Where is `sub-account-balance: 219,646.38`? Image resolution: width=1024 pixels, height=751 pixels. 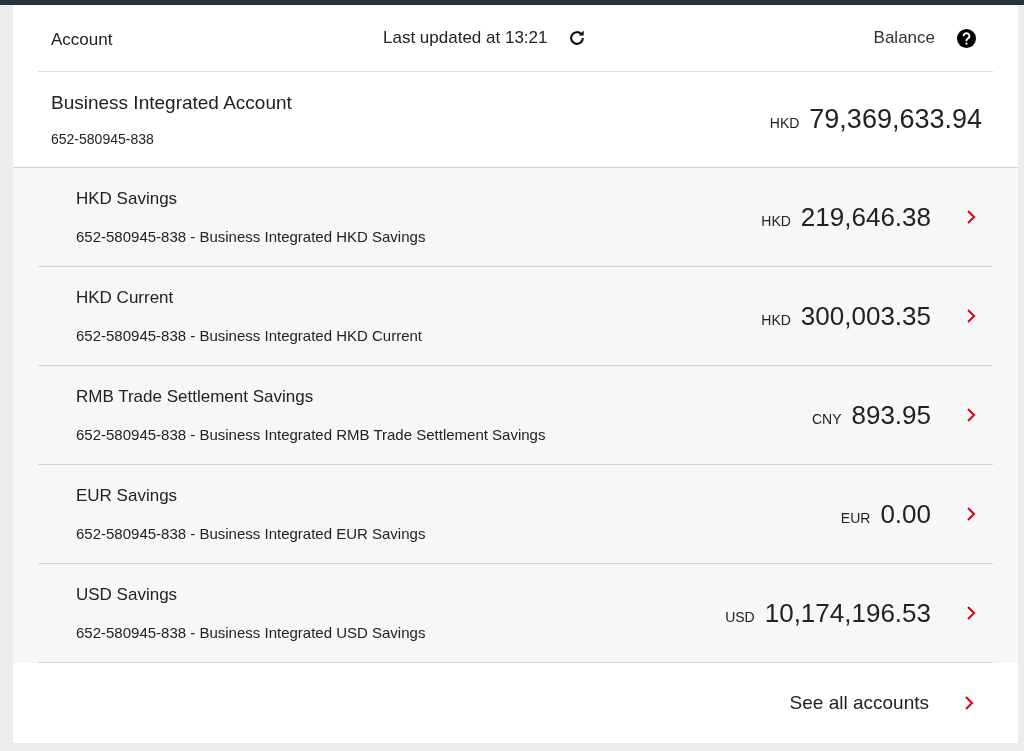
sub-account-balance: 219,646.38 is located at coordinates (865, 217).